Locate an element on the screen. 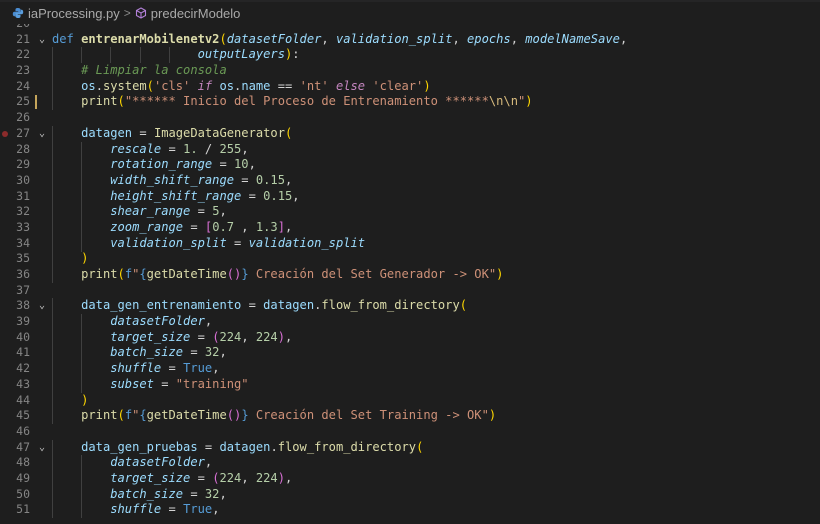  code-line: 29 rotation_range = 10, is located at coordinates (410, 165).